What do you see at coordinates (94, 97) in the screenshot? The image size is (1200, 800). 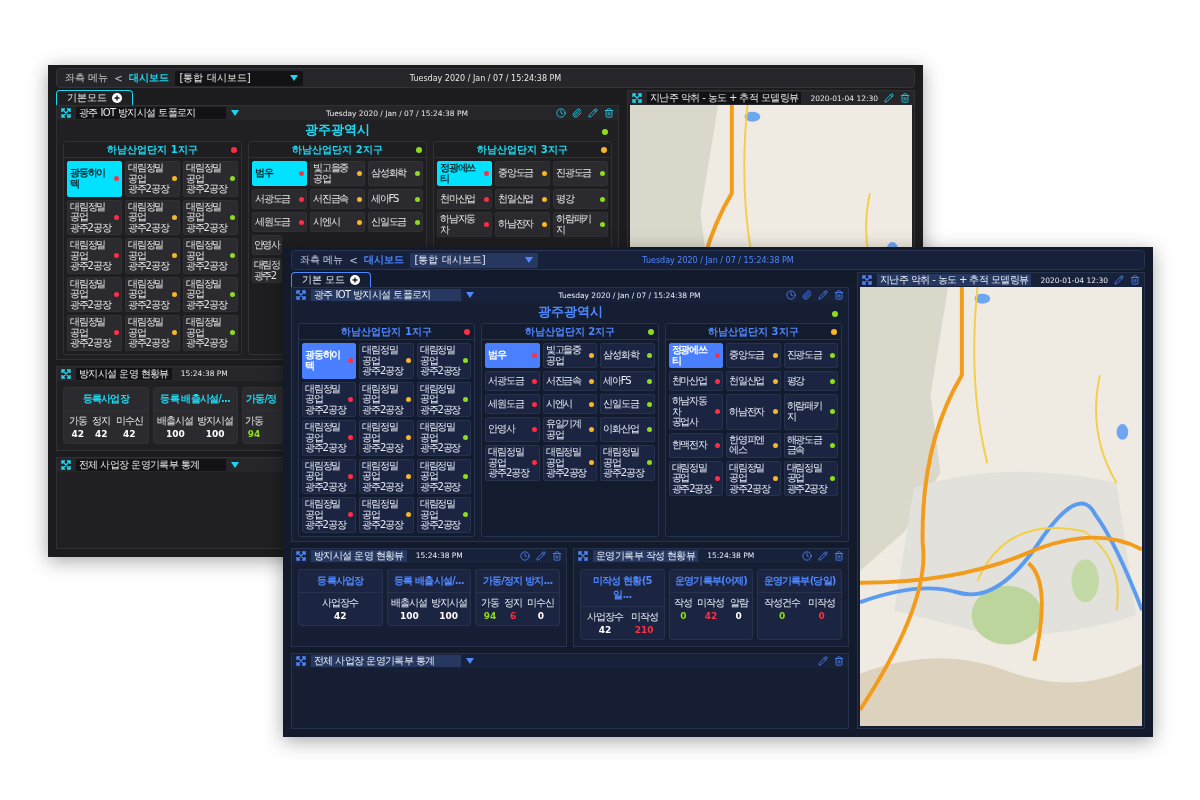 I see `mode-tab: 기본모드` at bounding box center [94, 97].